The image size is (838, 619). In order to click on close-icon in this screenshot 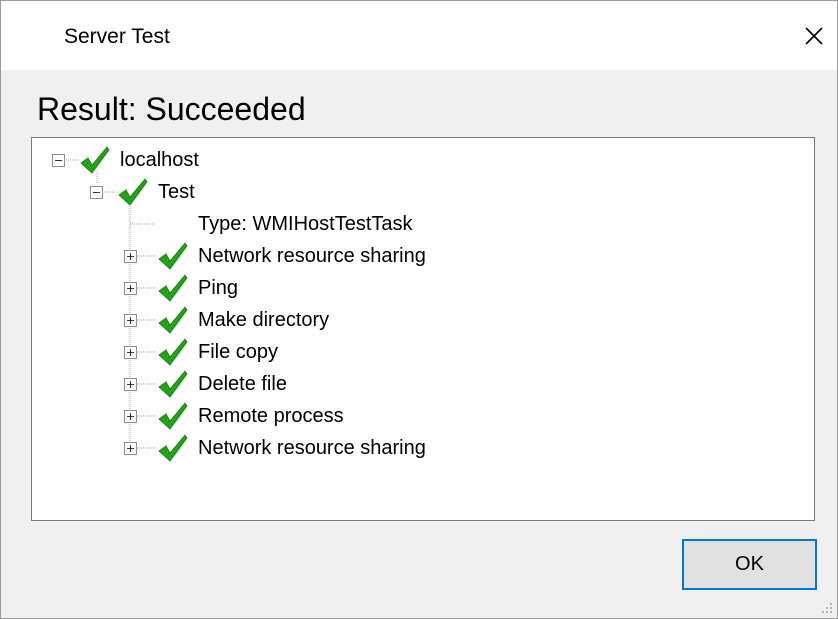, I will do `click(814, 36)`.